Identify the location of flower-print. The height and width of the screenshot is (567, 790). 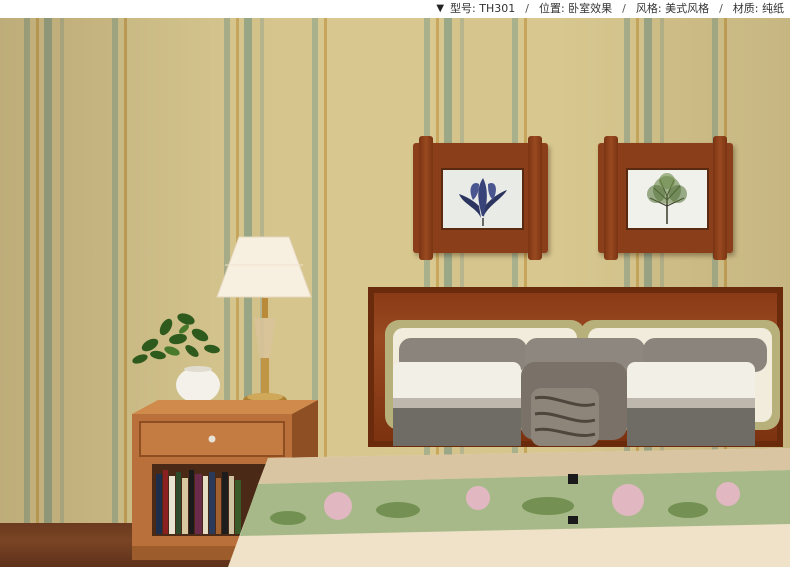
(482, 199).